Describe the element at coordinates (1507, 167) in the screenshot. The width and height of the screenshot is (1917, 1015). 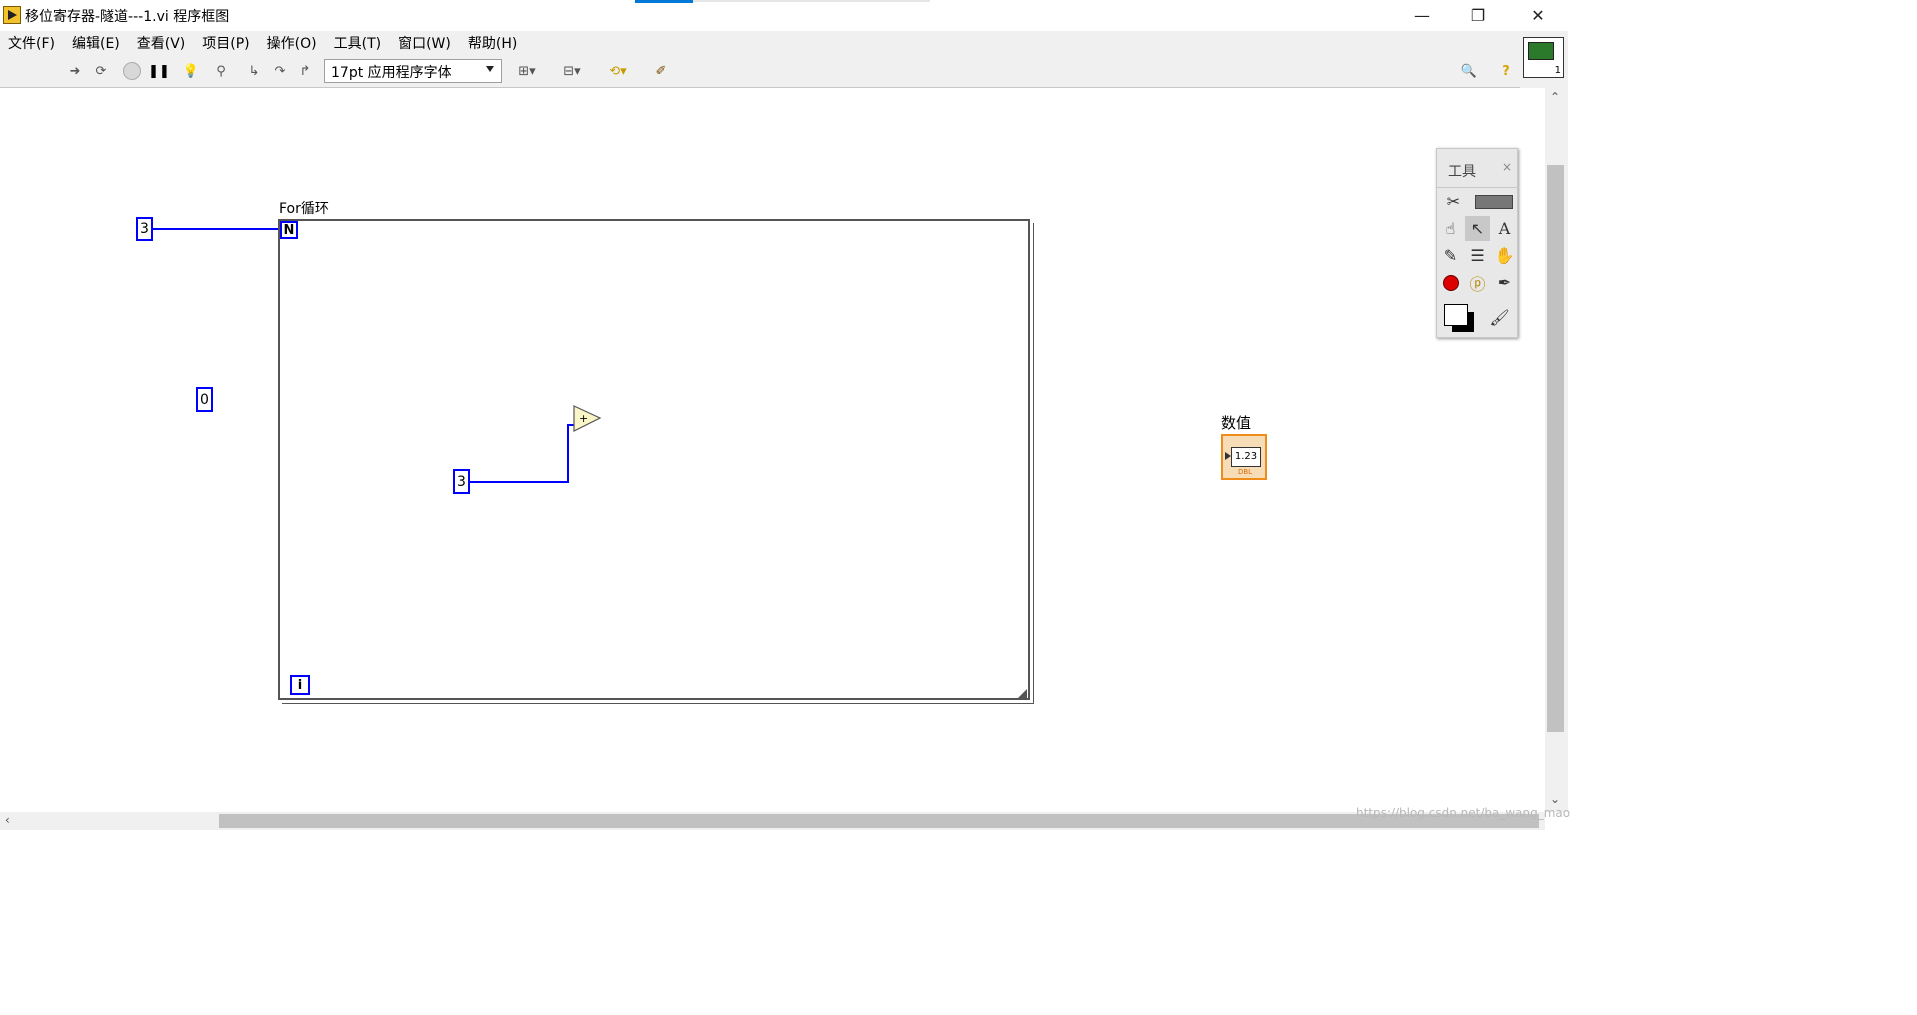
I see `tools-palette-close-button: ×` at that location.